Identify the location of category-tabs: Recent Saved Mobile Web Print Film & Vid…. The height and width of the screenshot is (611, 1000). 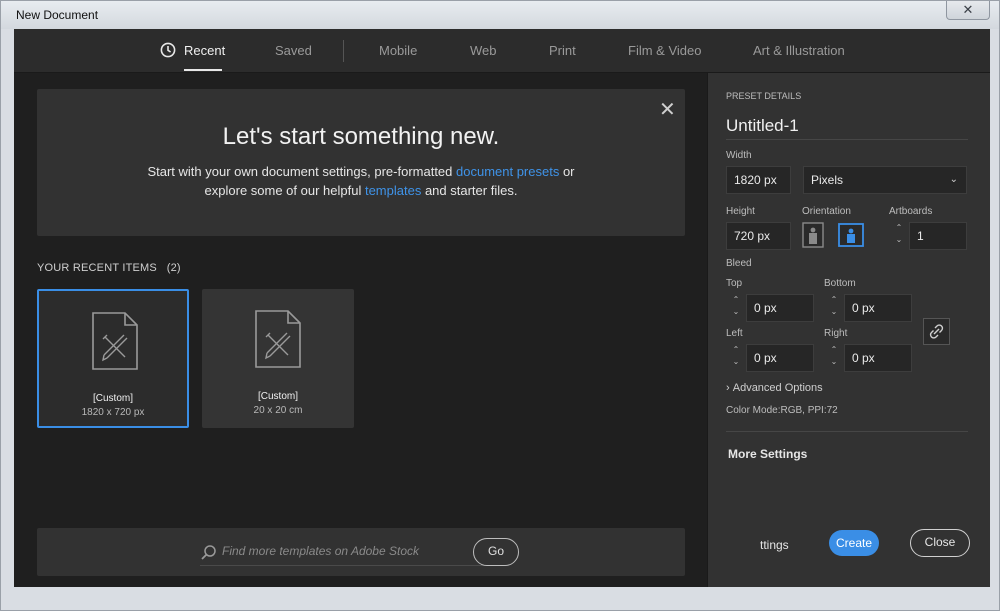
(502, 51).